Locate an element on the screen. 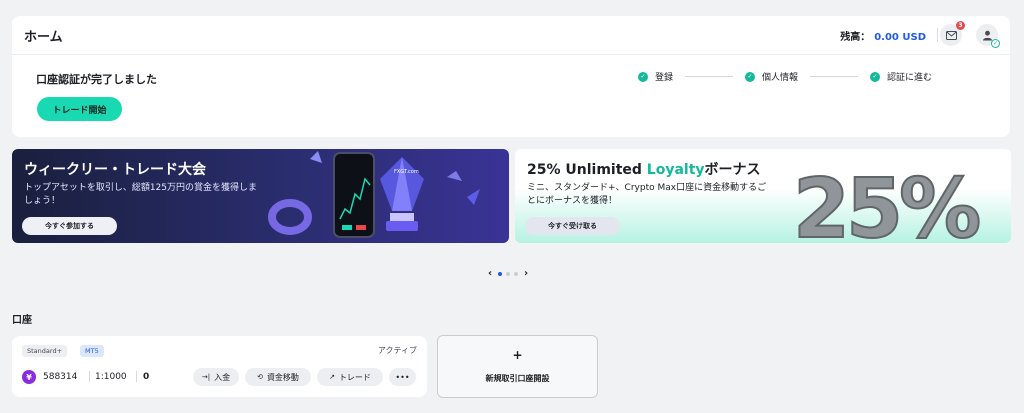 This screenshot has width=1024, height=413. step-personal-info: ✓ 個人情報 is located at coordinates (771, 76).